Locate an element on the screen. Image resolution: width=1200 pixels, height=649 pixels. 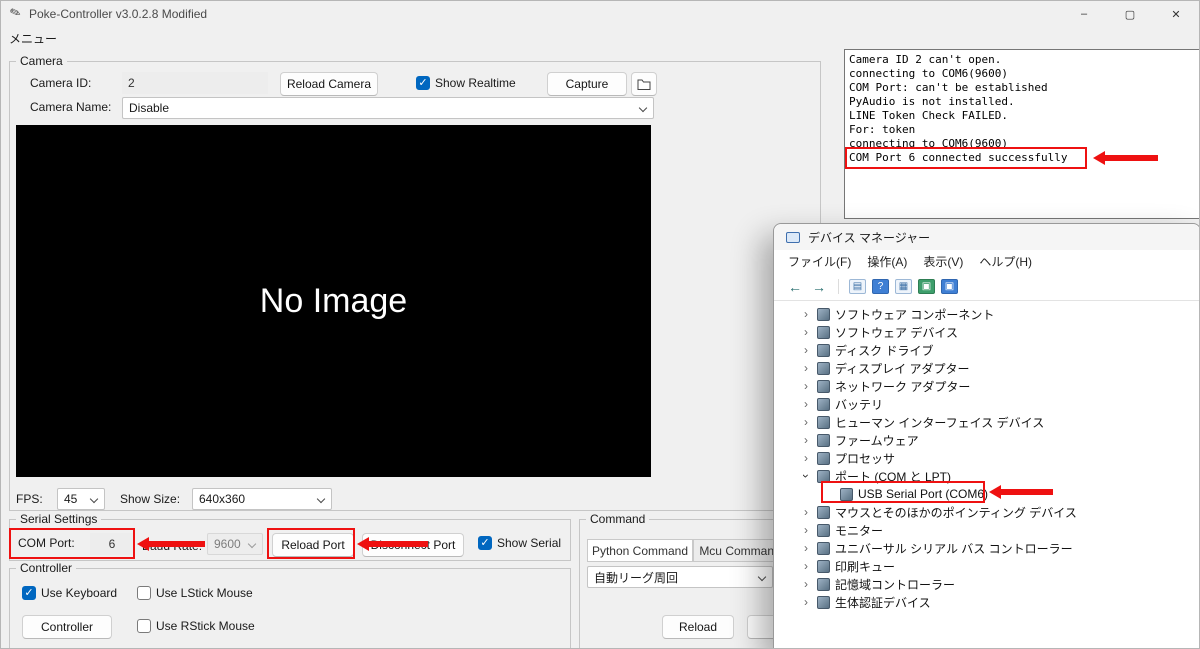
software-device-icon is located at coordinates (823, 332).